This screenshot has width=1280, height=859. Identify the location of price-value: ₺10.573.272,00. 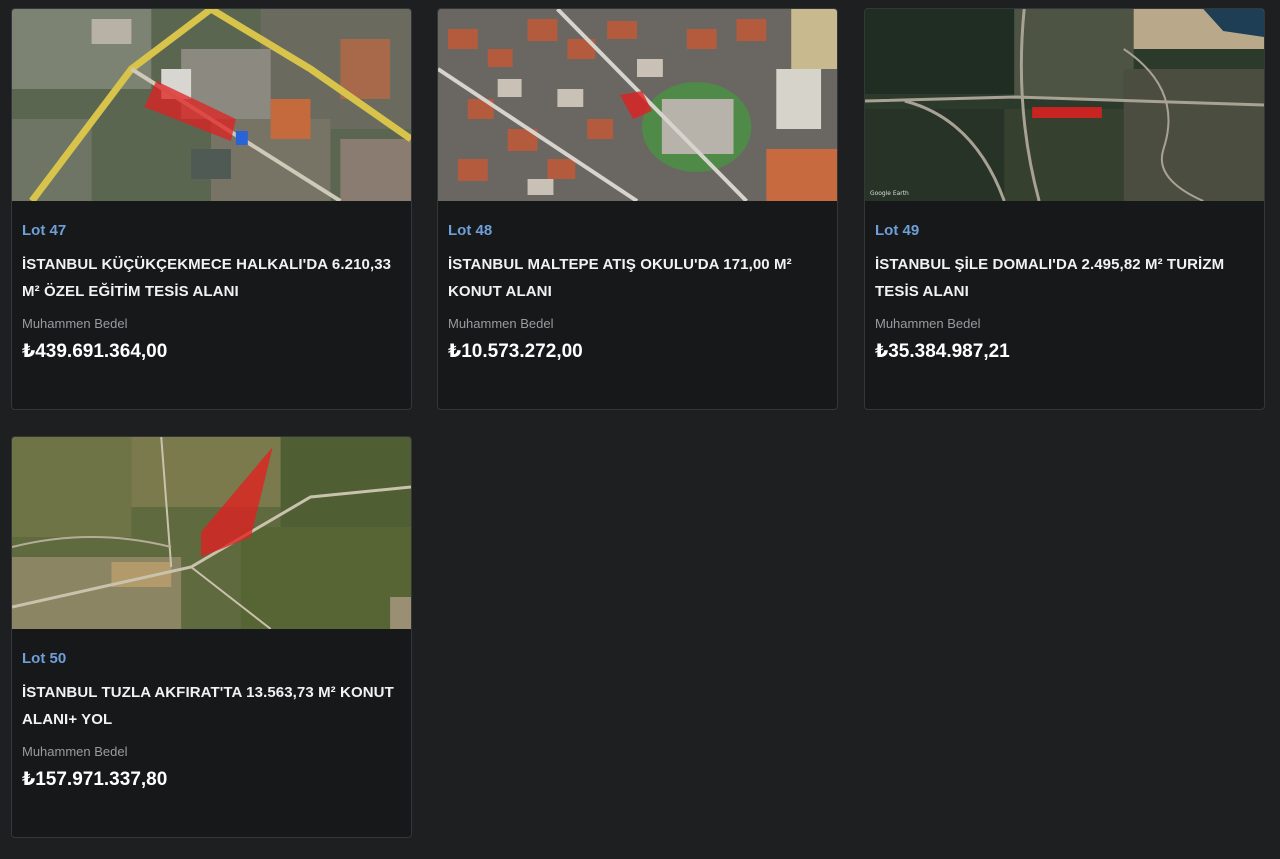
(515, 351).